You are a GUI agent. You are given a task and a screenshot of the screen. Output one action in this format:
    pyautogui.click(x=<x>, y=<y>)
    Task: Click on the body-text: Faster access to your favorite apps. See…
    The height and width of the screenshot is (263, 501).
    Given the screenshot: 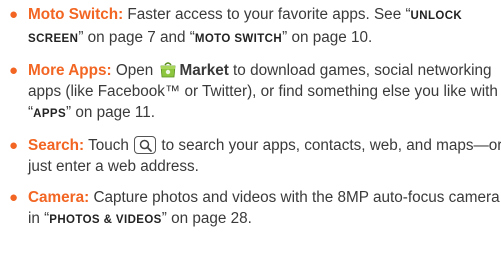 What is the action you would take?
    pyautogui.click(x=267, y=14)
    